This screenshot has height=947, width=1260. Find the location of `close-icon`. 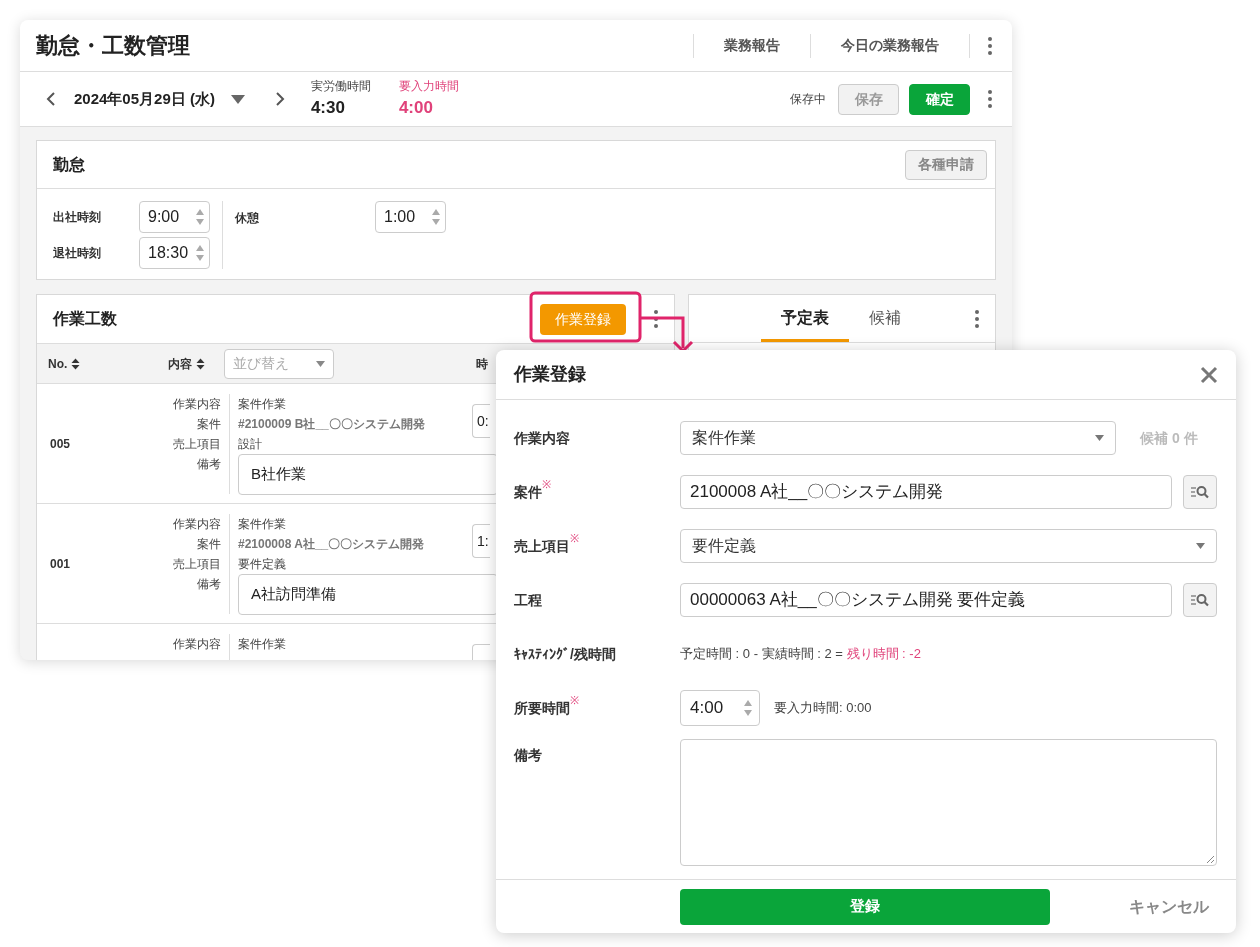

close-icon is located at coordinates (1209, 374).